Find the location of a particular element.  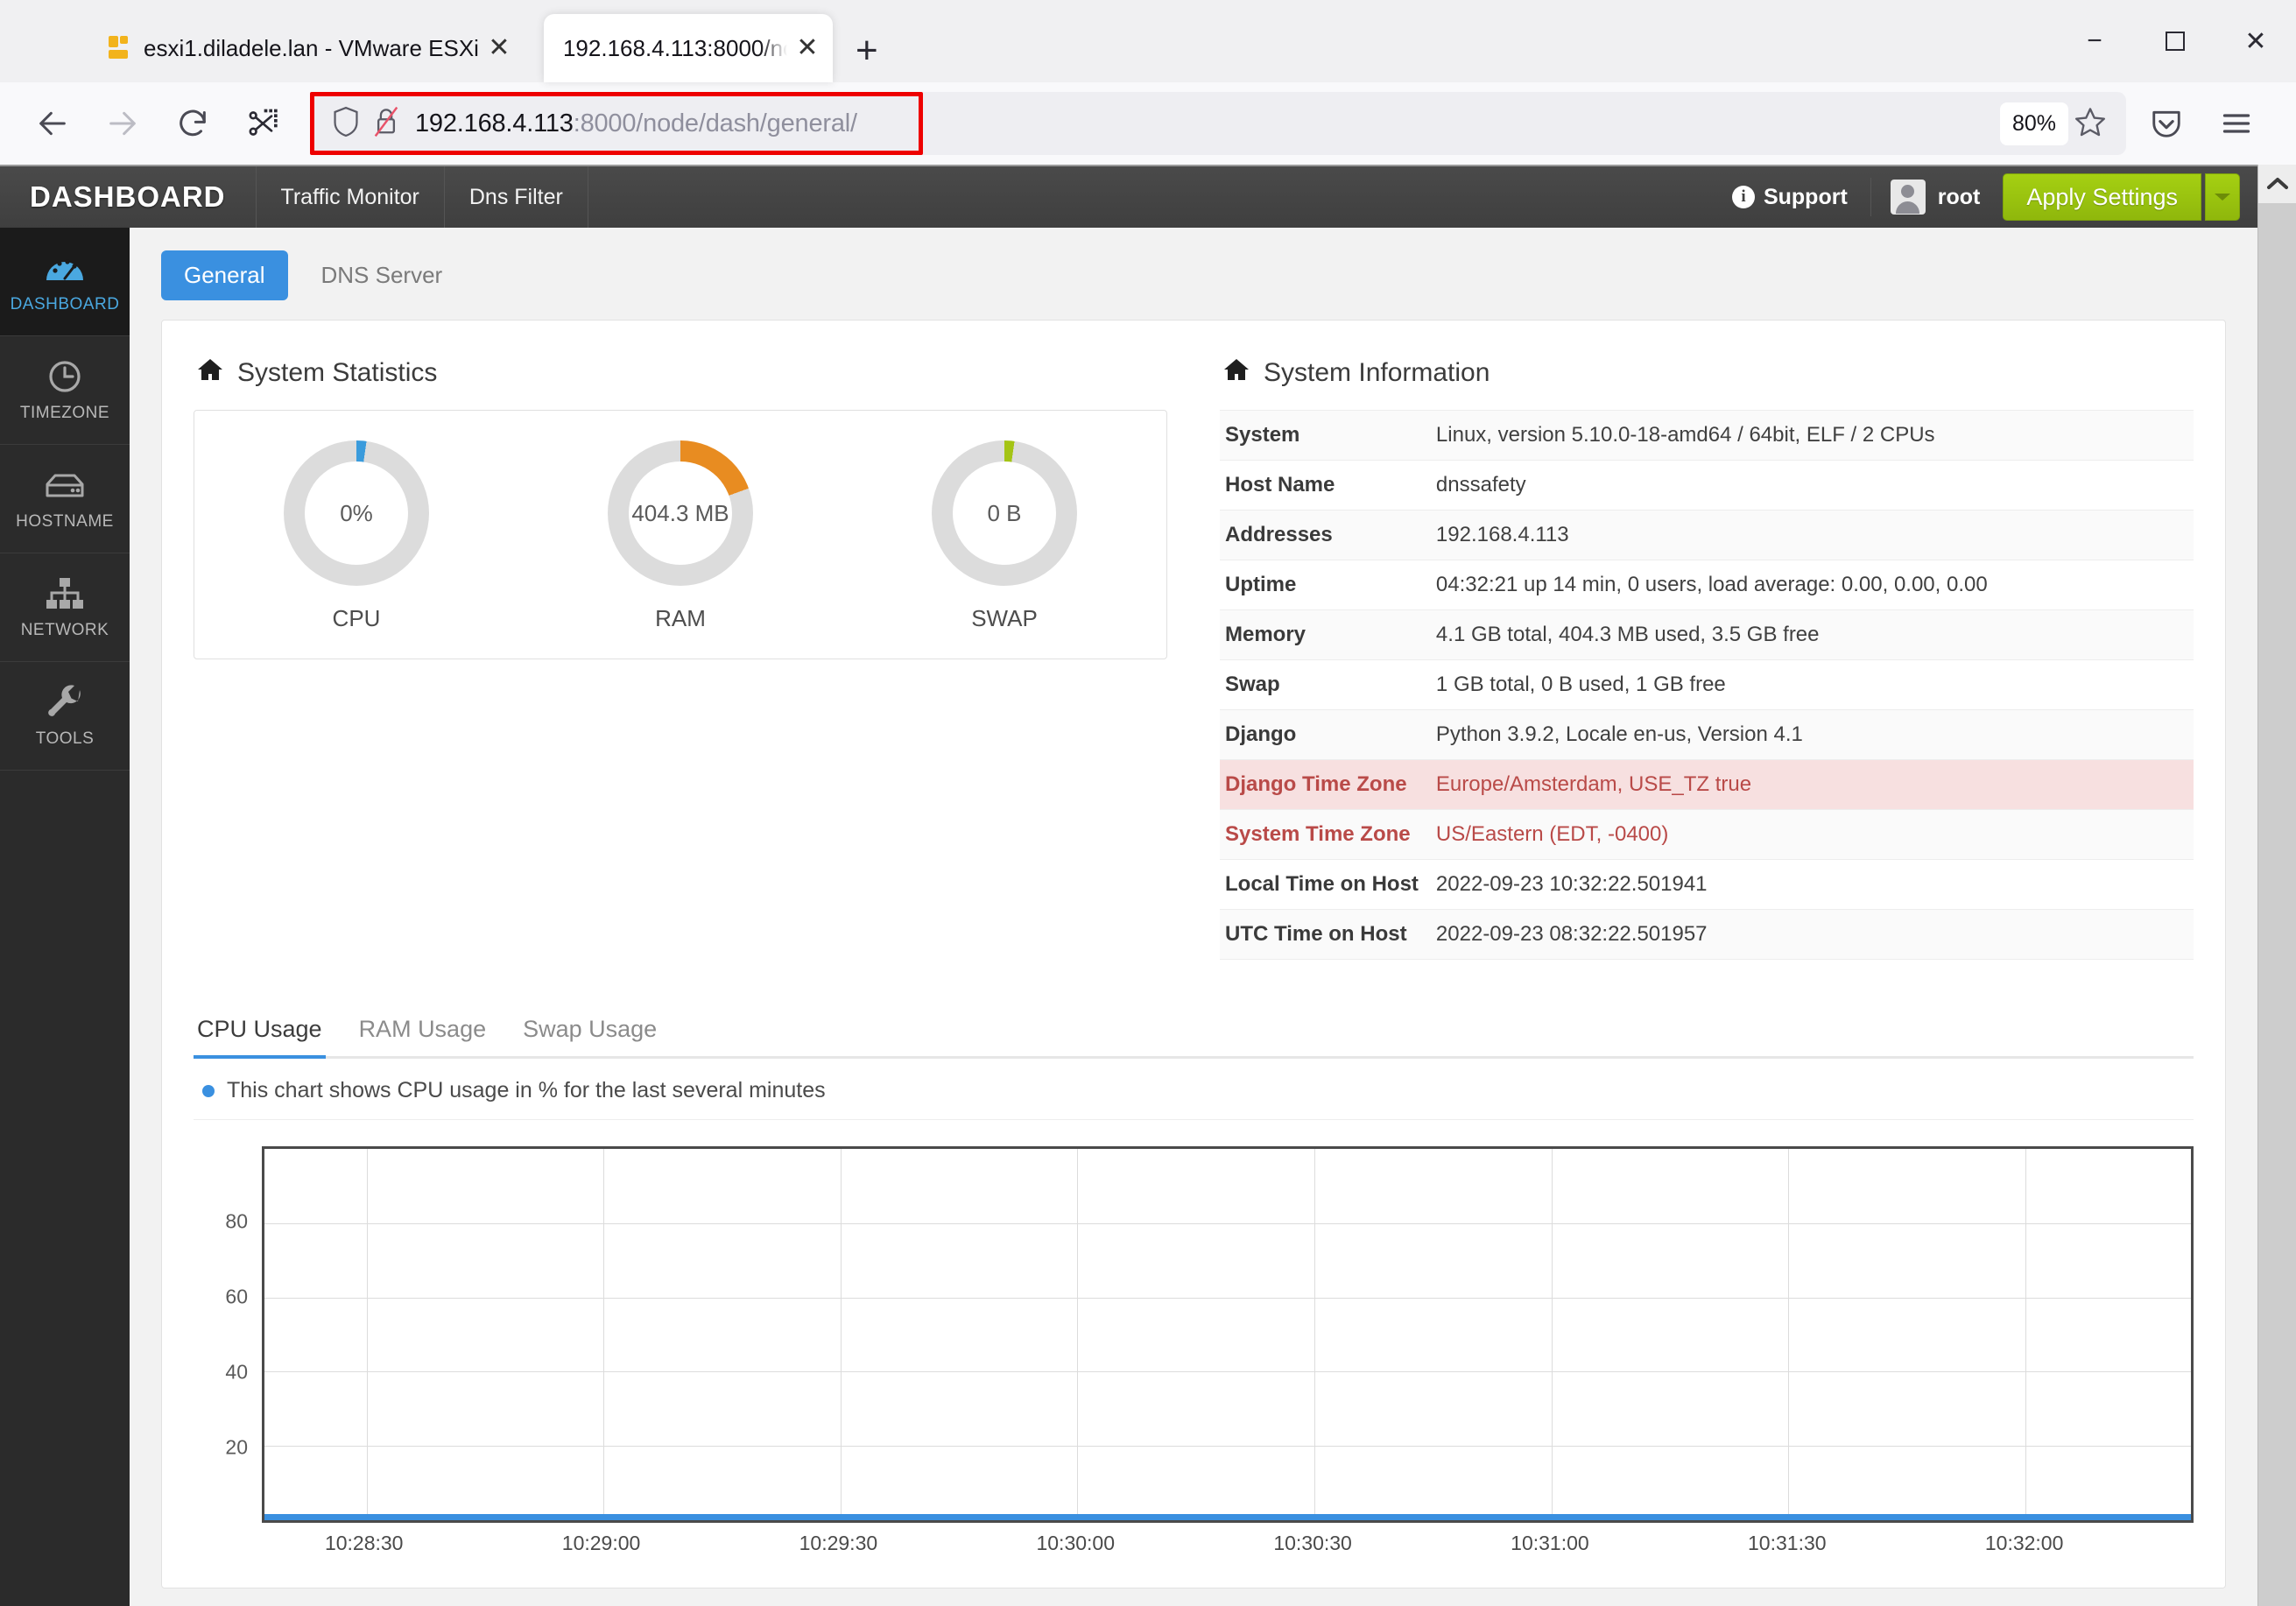

url-host: 192.168.4.113 is located at coordinates (494, 123).